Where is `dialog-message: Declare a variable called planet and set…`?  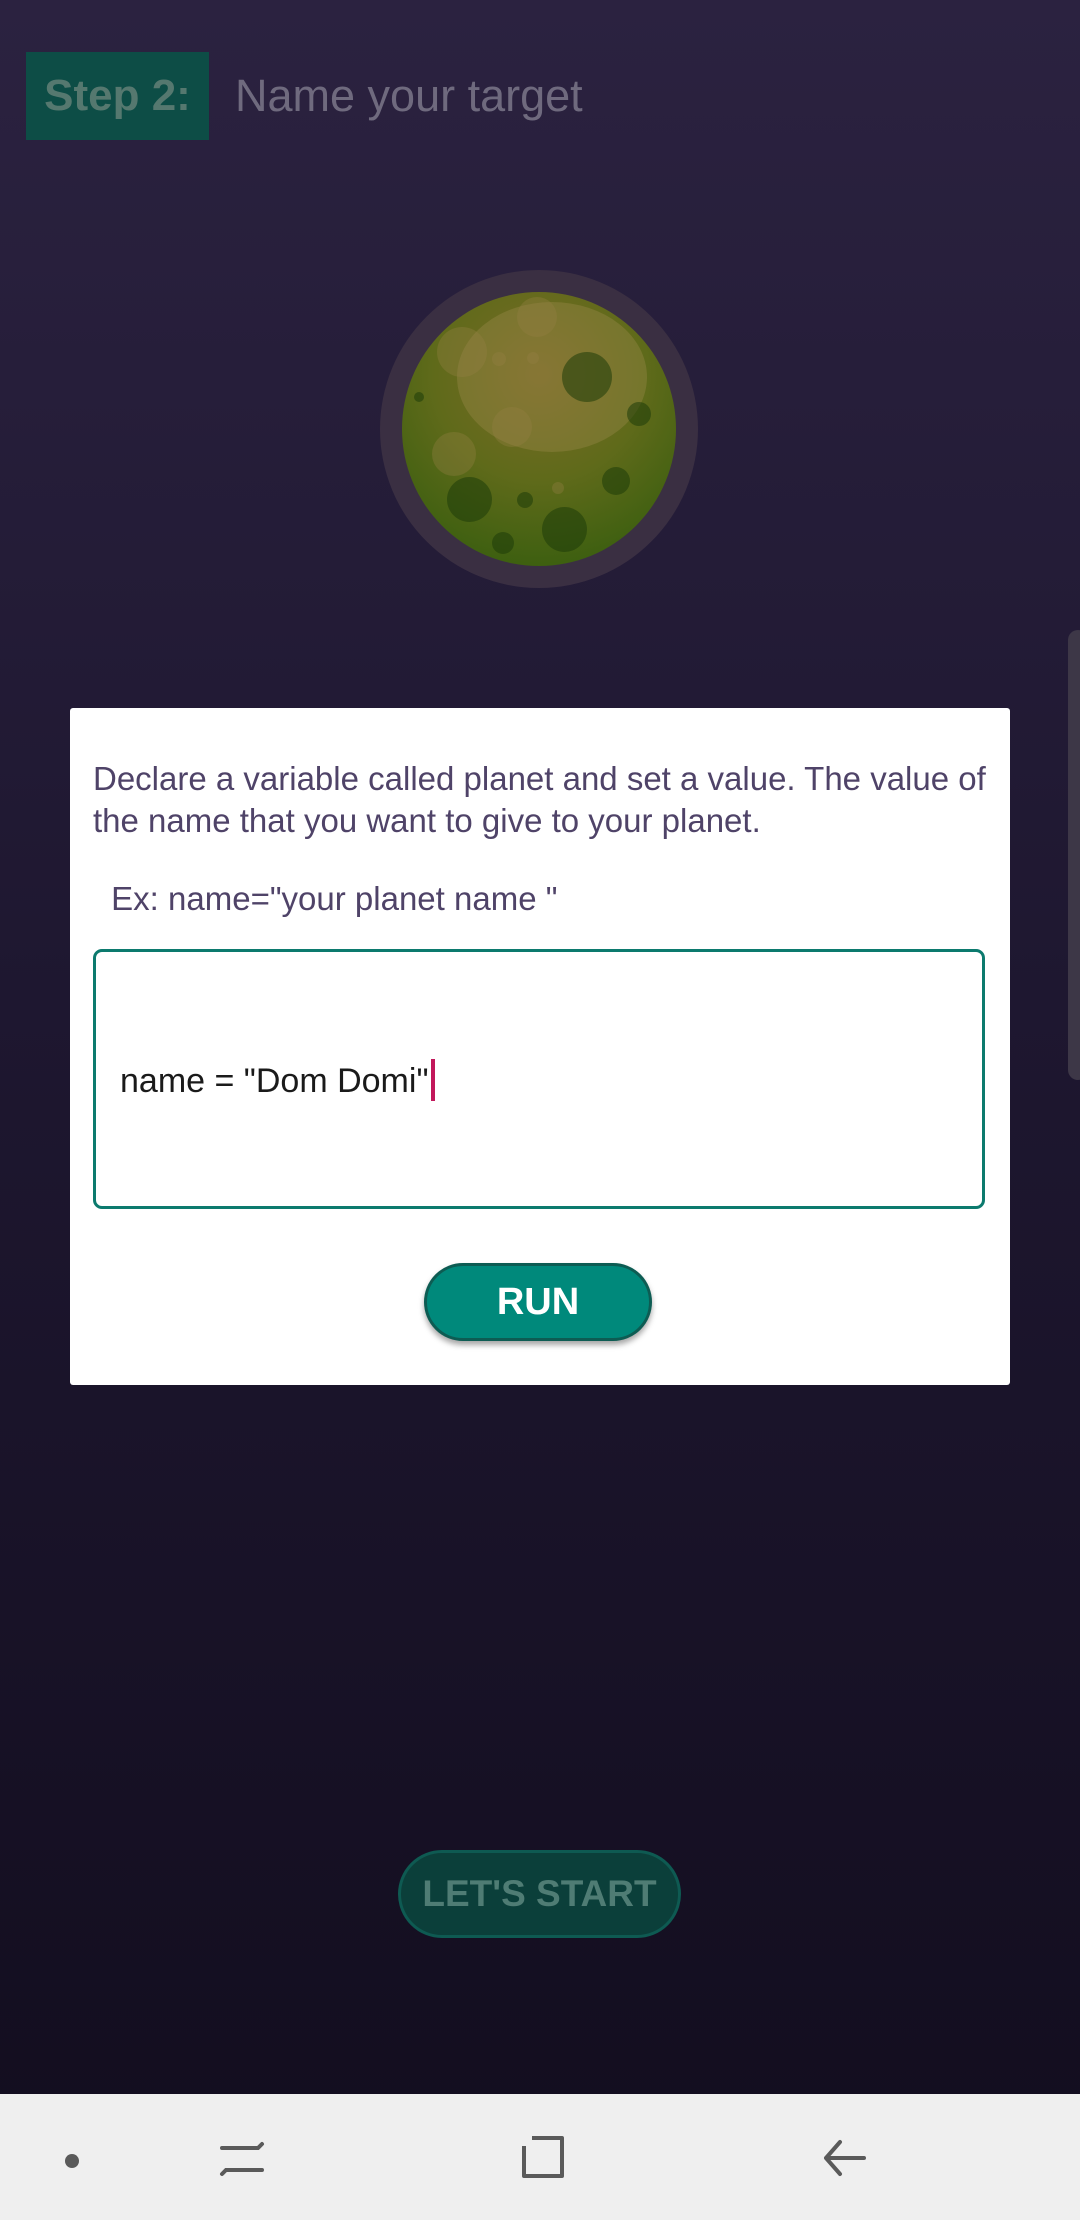 dialog-message: Declare a variable called planet and set… is located at coordinates (539, 799).